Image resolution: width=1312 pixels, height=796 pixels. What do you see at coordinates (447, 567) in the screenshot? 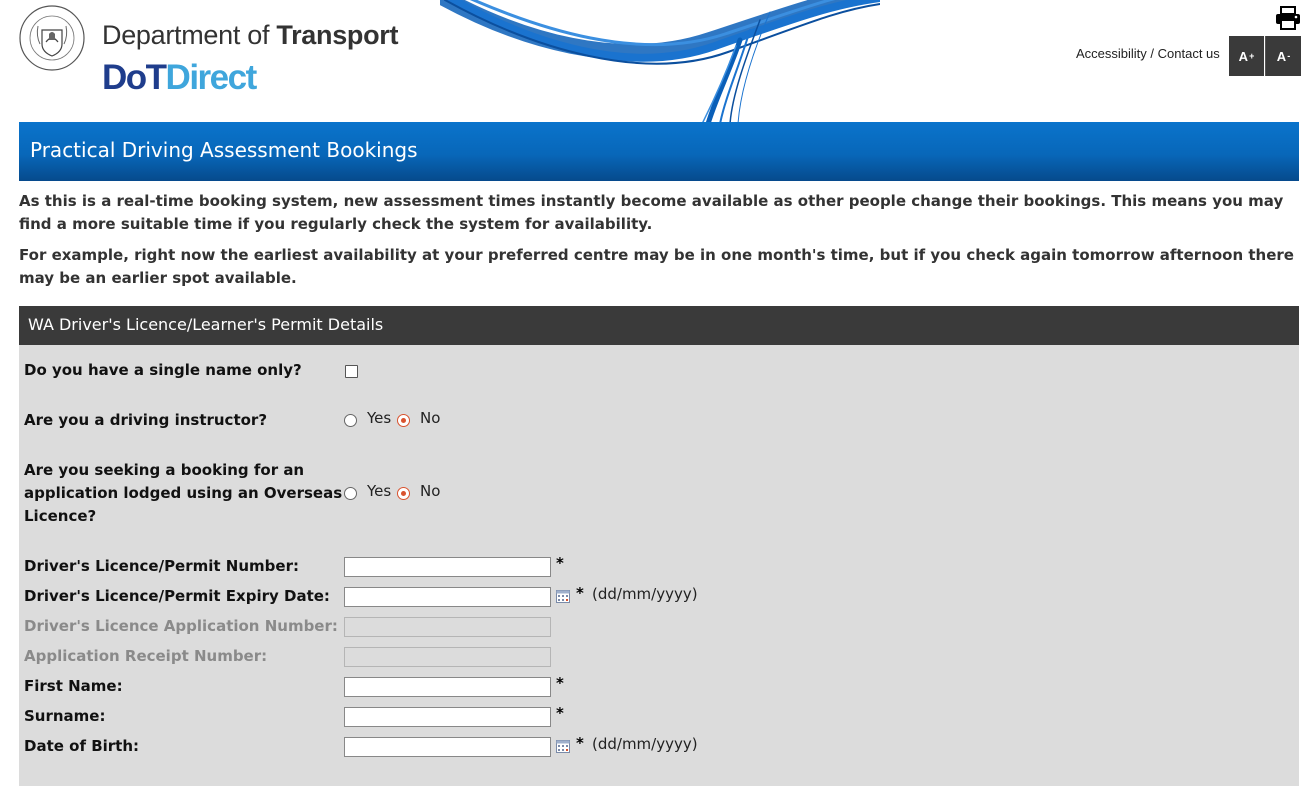
I see `licence-number-input` at bounding box center [447, 567].